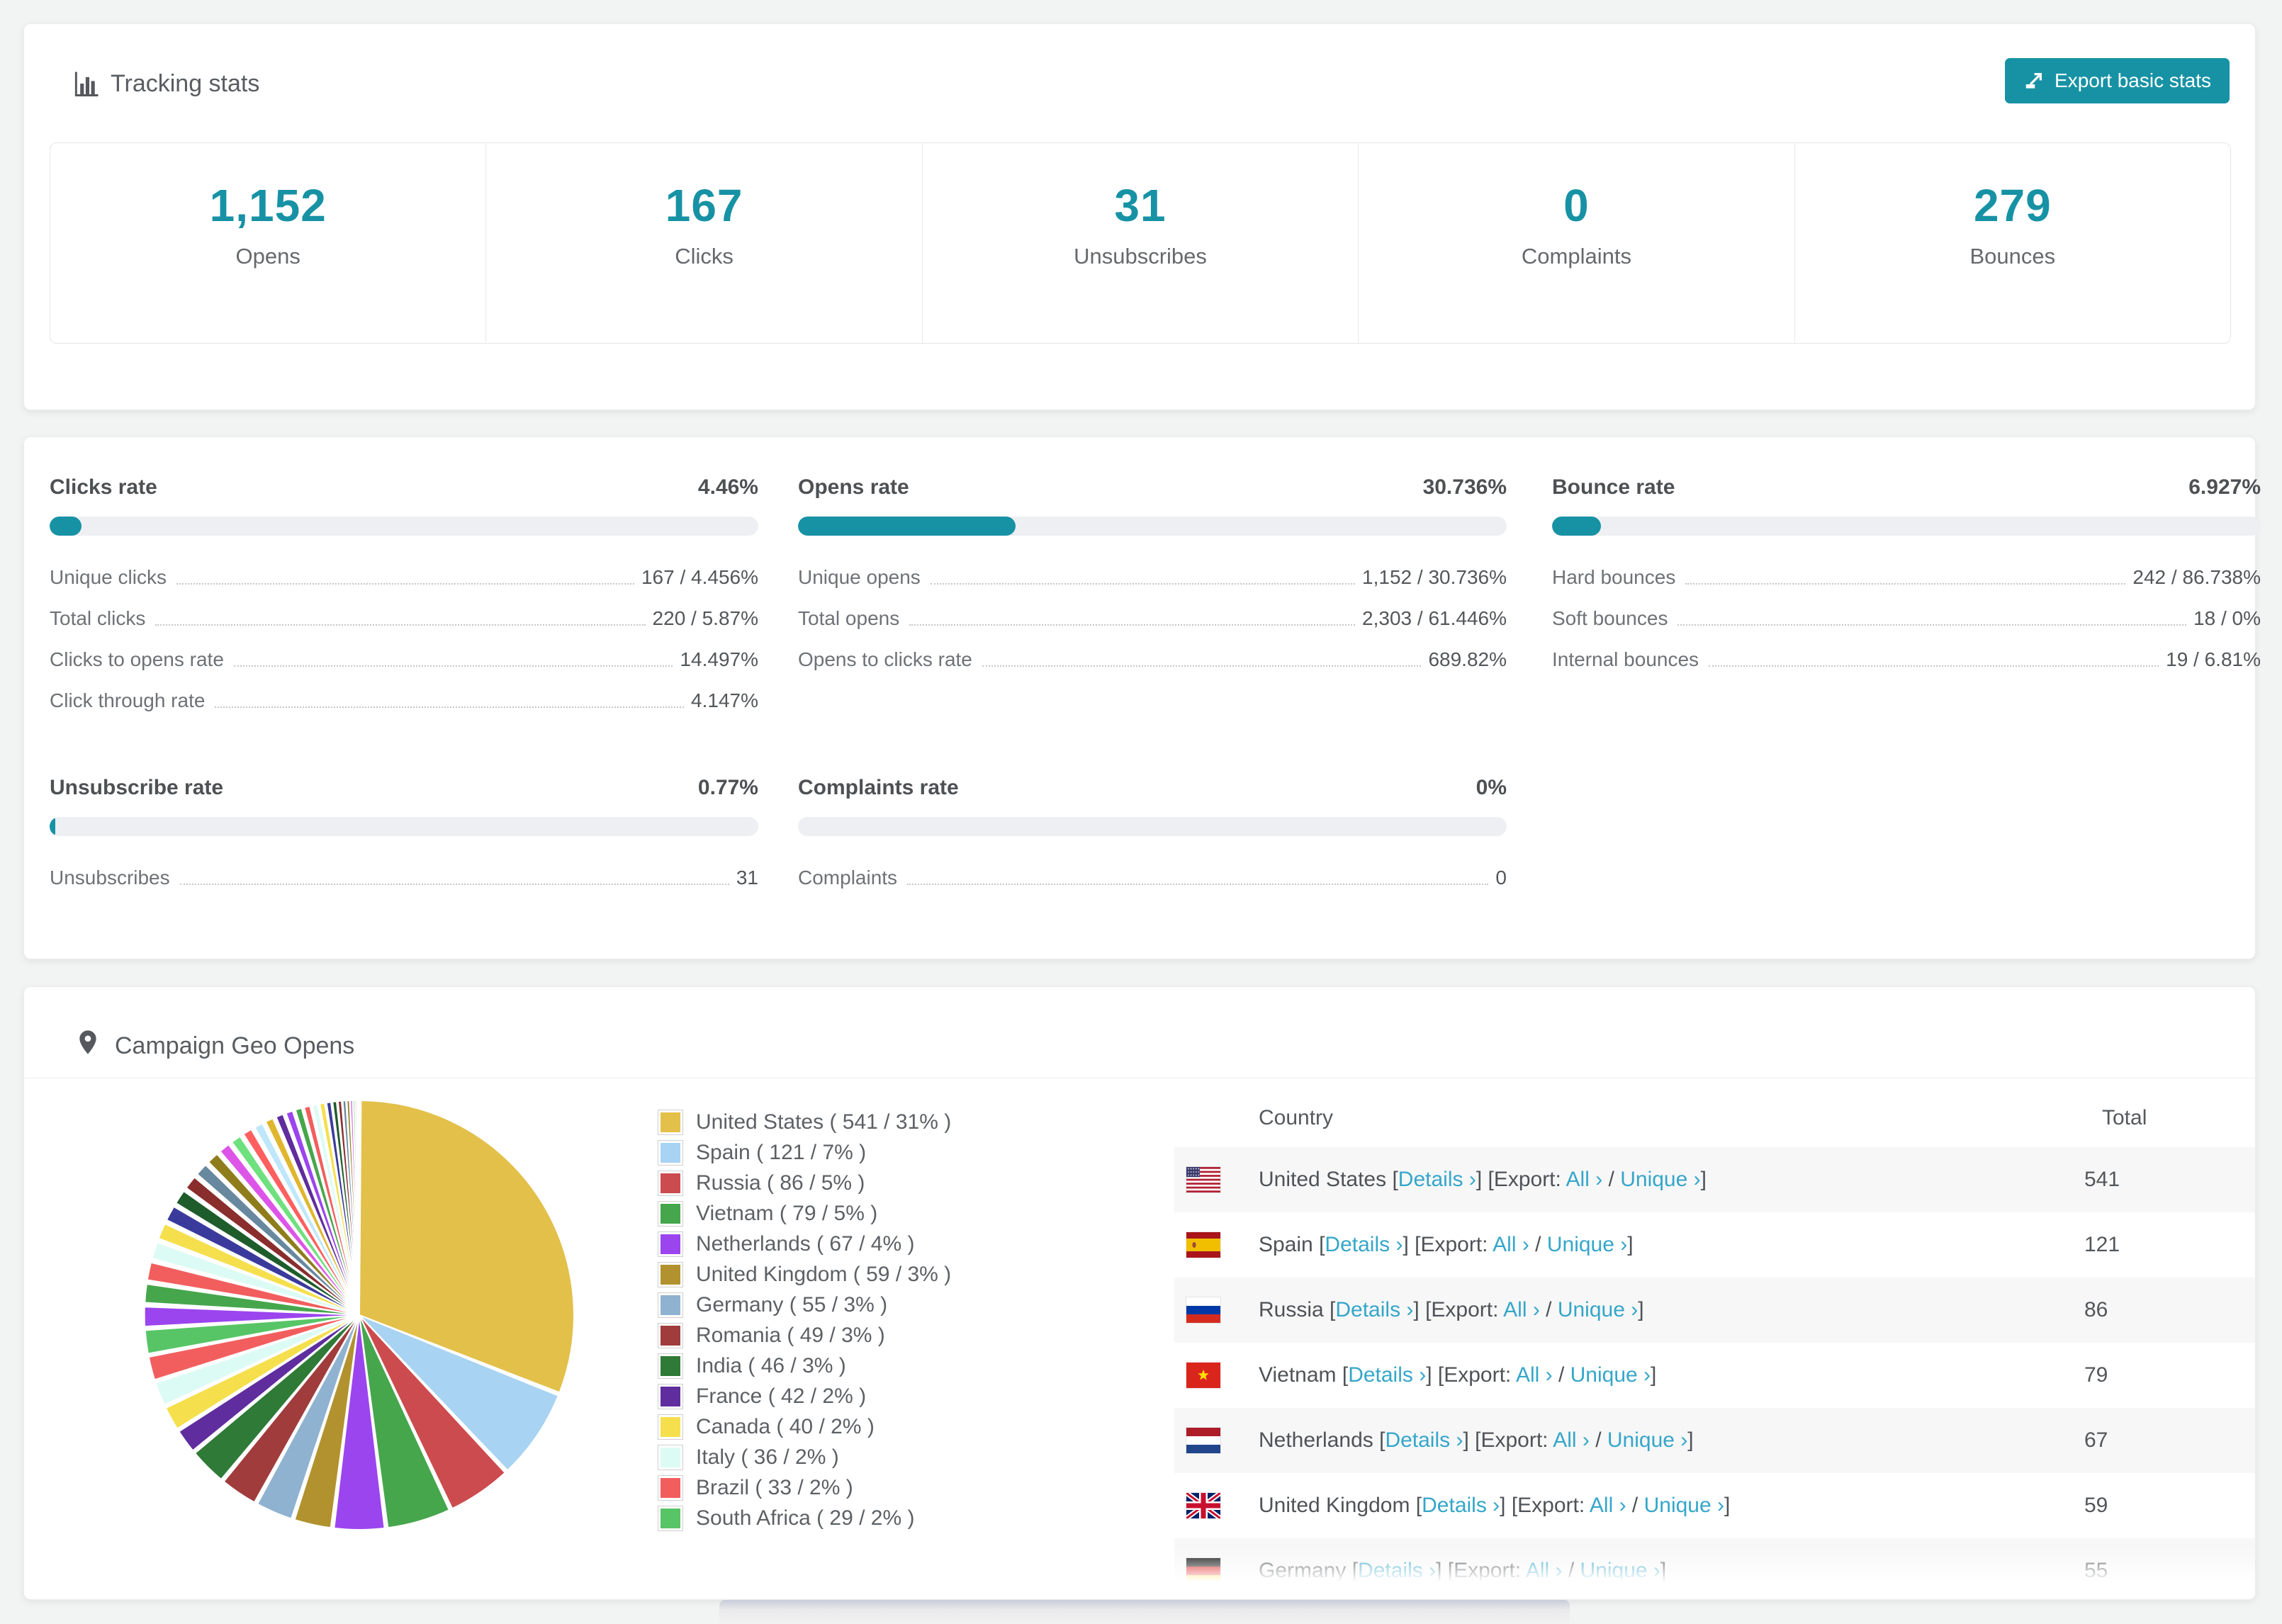 The width and height of the screenshot is (2282, 1624). I want to click on legend-item: South Africa ( 29 / 2% ), so click(805, 1518).